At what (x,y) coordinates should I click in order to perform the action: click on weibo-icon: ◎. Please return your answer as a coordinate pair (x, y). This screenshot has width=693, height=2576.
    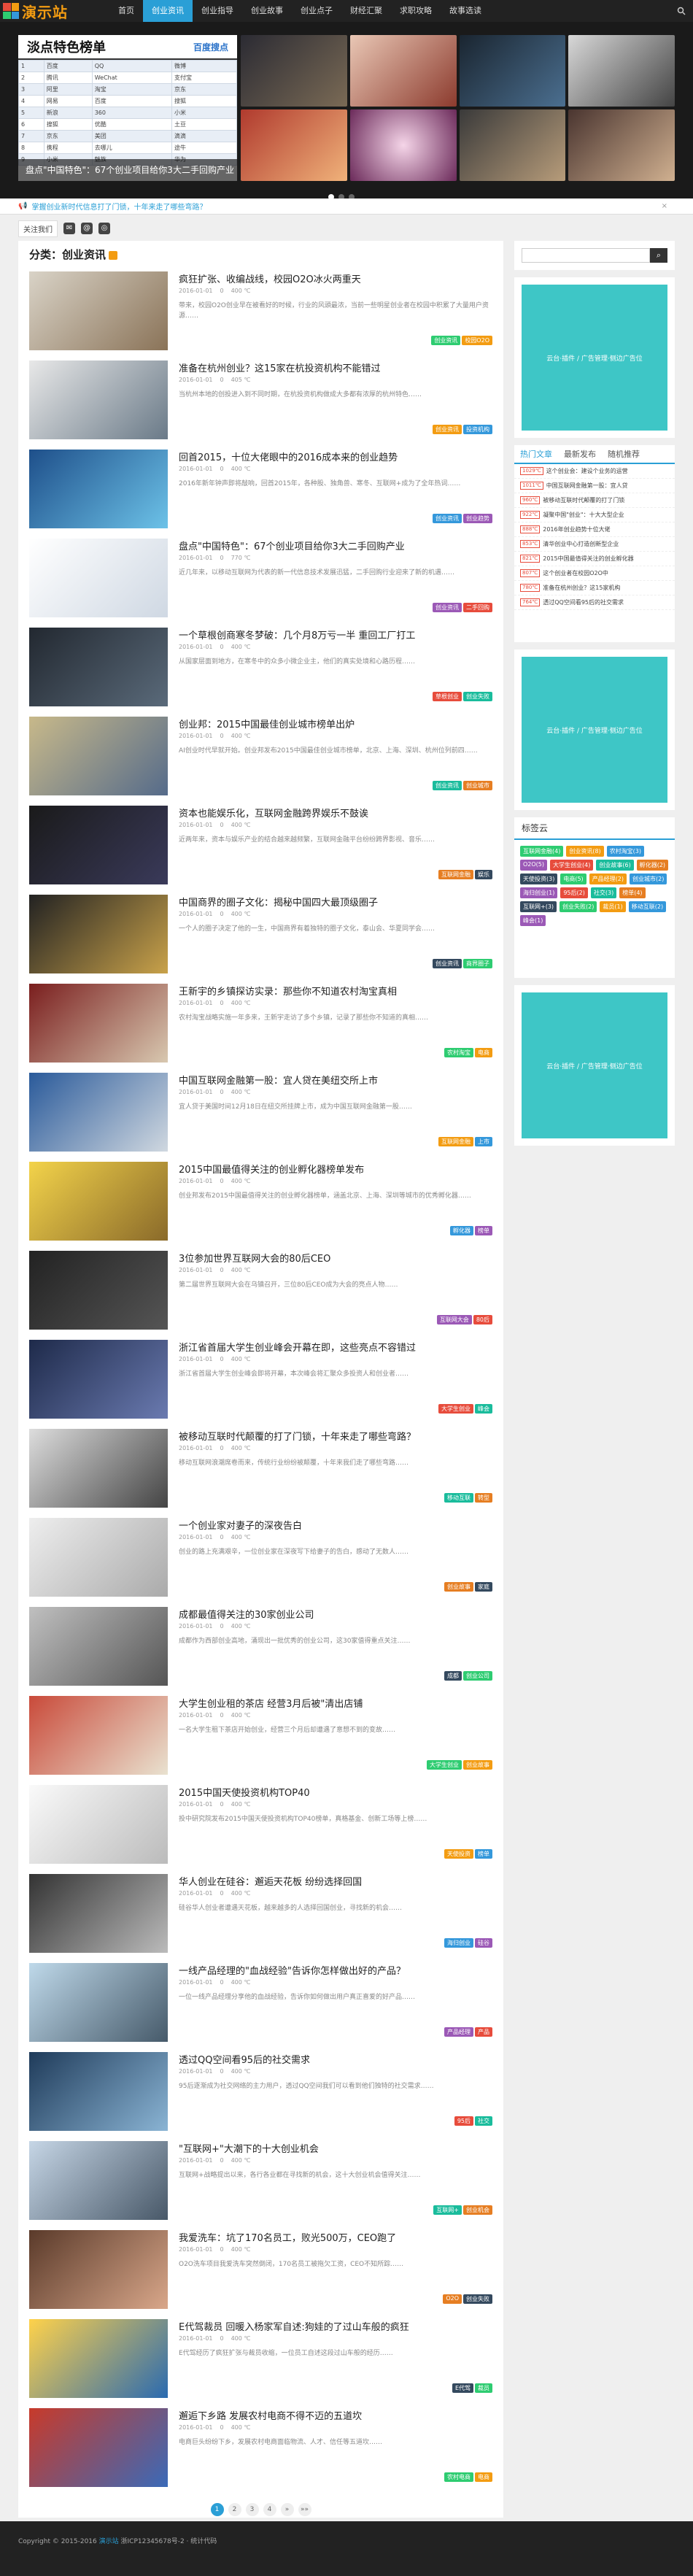
    Looking at the image, I should click on (104, 228).